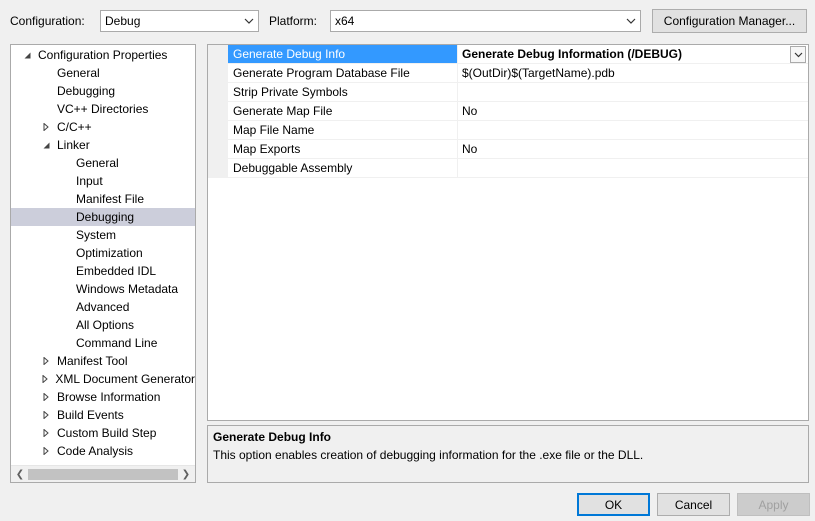 The height and width of the screenshot is (521, 815). I want to click on tree-item-label: Linker, so click(73, 145).